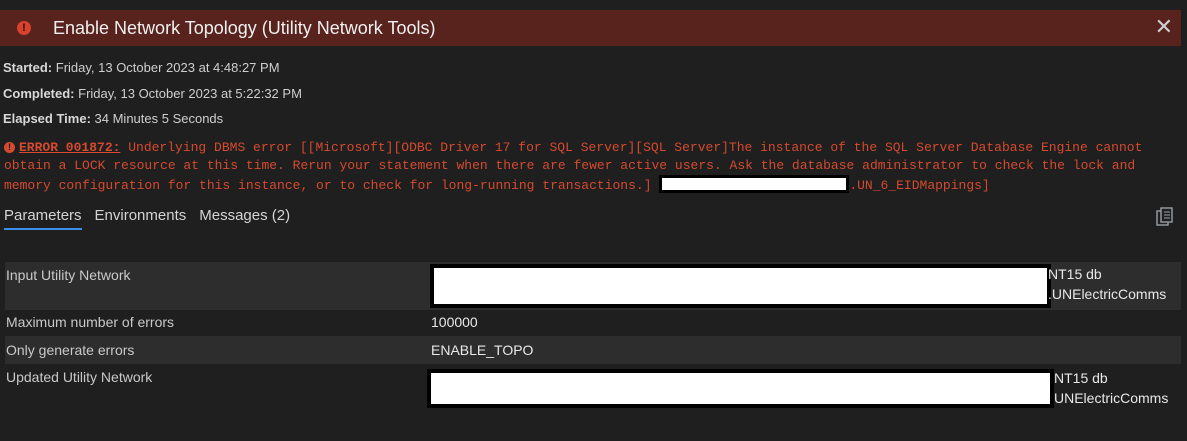 This screenshot has width=1187, height=441. I want to click on close-button: ✕, so click(1164, 27).